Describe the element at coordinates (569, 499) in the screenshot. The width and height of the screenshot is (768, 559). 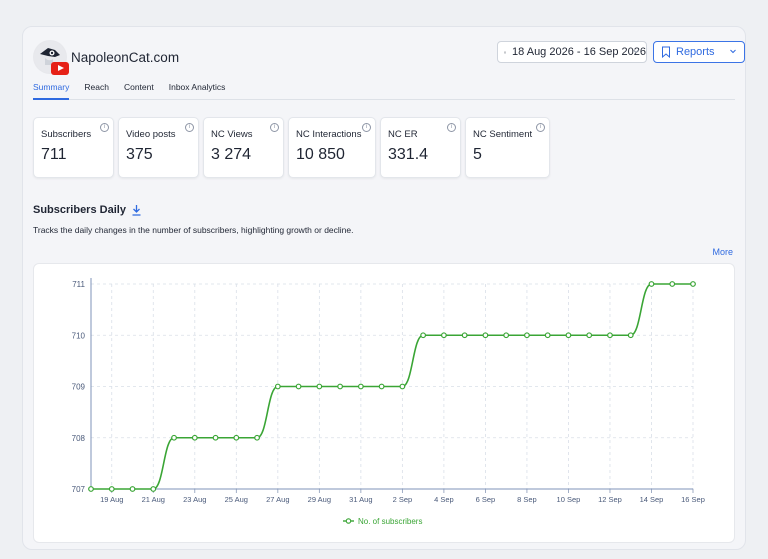
I see `x-tick-label: 10 Sep` at that location.